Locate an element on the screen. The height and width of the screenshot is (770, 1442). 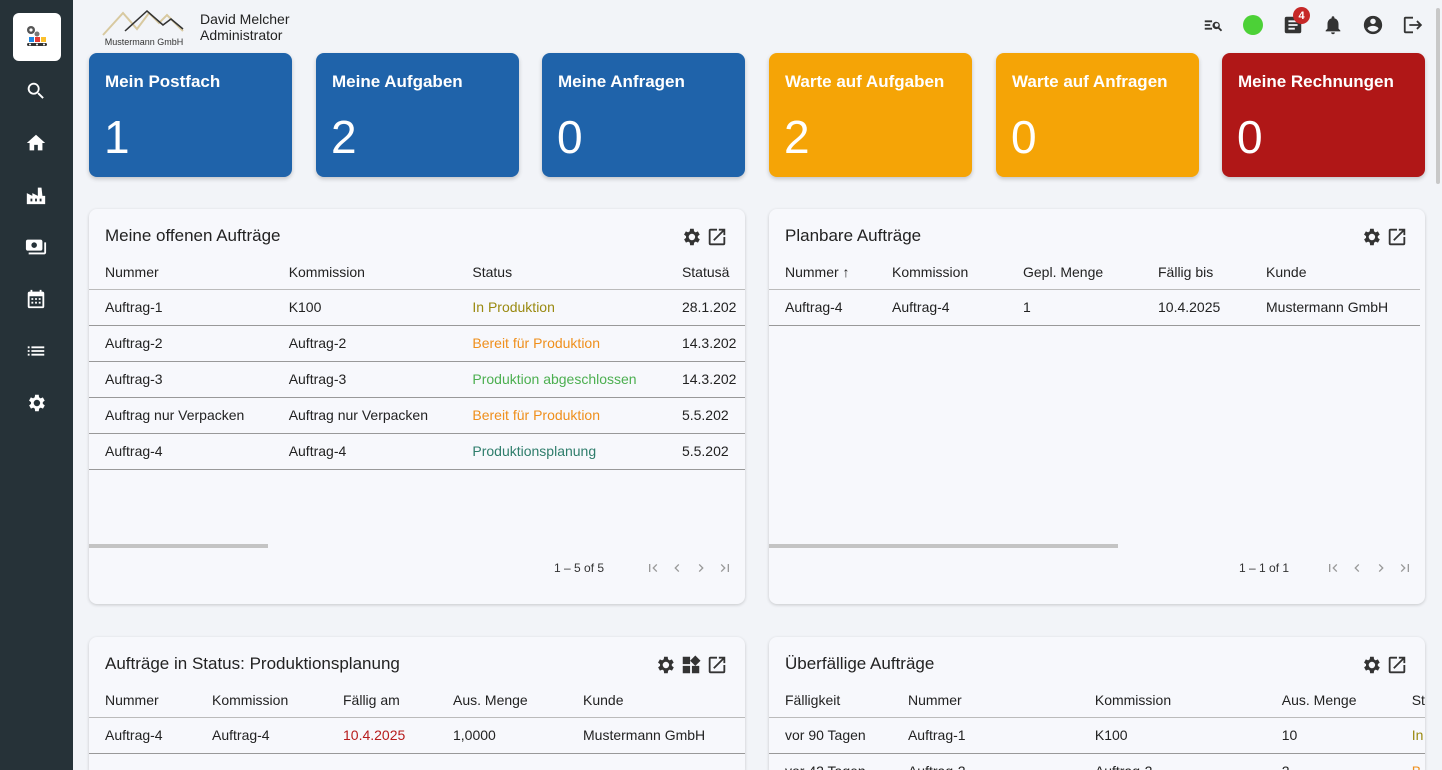
column-header: Fällig bis is located at coordinates (1196, 272).